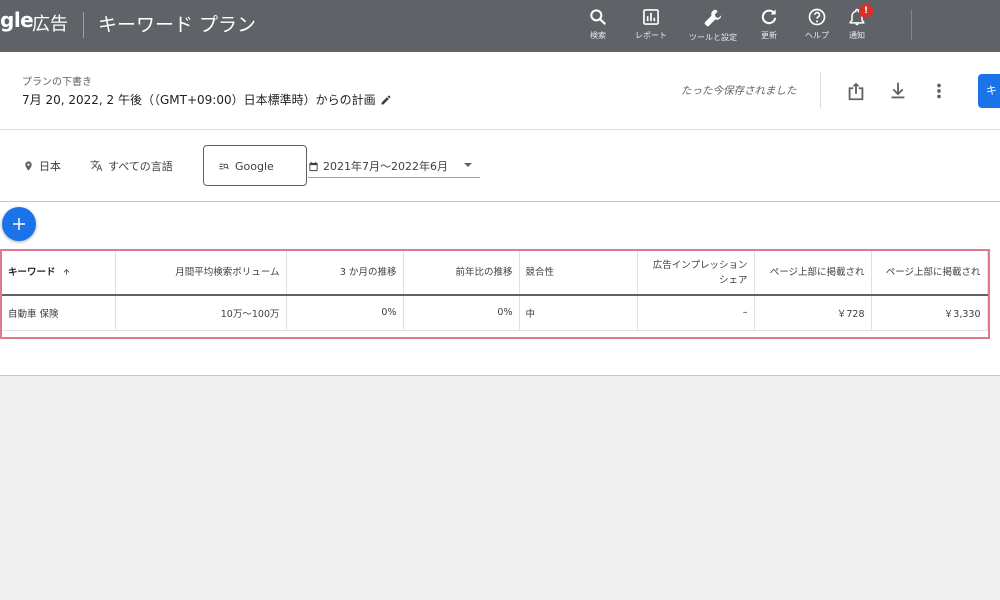  I want to click on language-filter: すべての言語, so click(131, 166).